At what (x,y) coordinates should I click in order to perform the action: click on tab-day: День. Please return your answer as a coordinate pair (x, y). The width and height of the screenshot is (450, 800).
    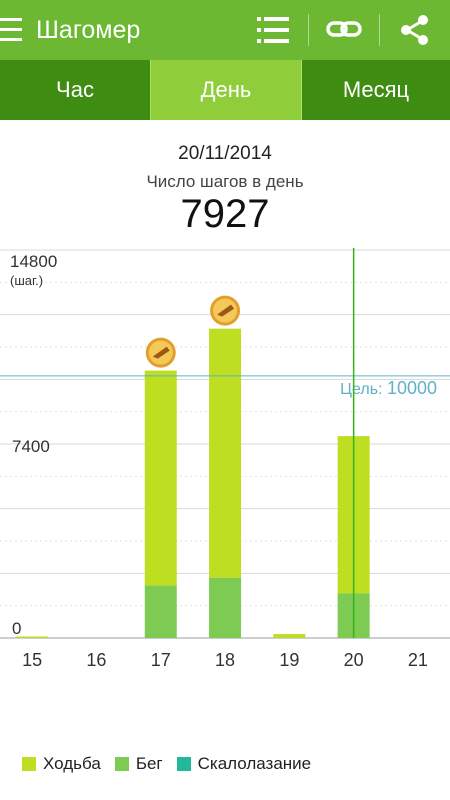
    Looking at the image, I should click on (226, 90).